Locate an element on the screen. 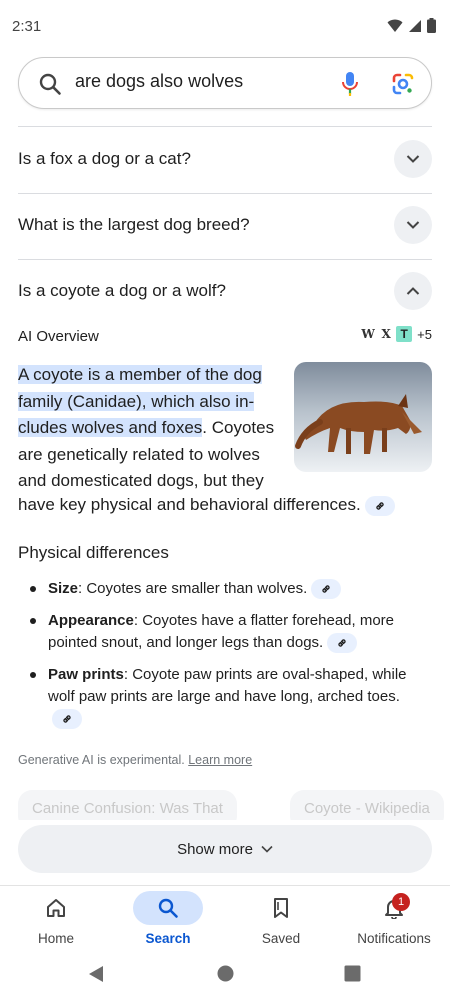 Image resolution: width=450 pixels, height=1000 pixels. home-button-icon is located at coordinates (225, 973).